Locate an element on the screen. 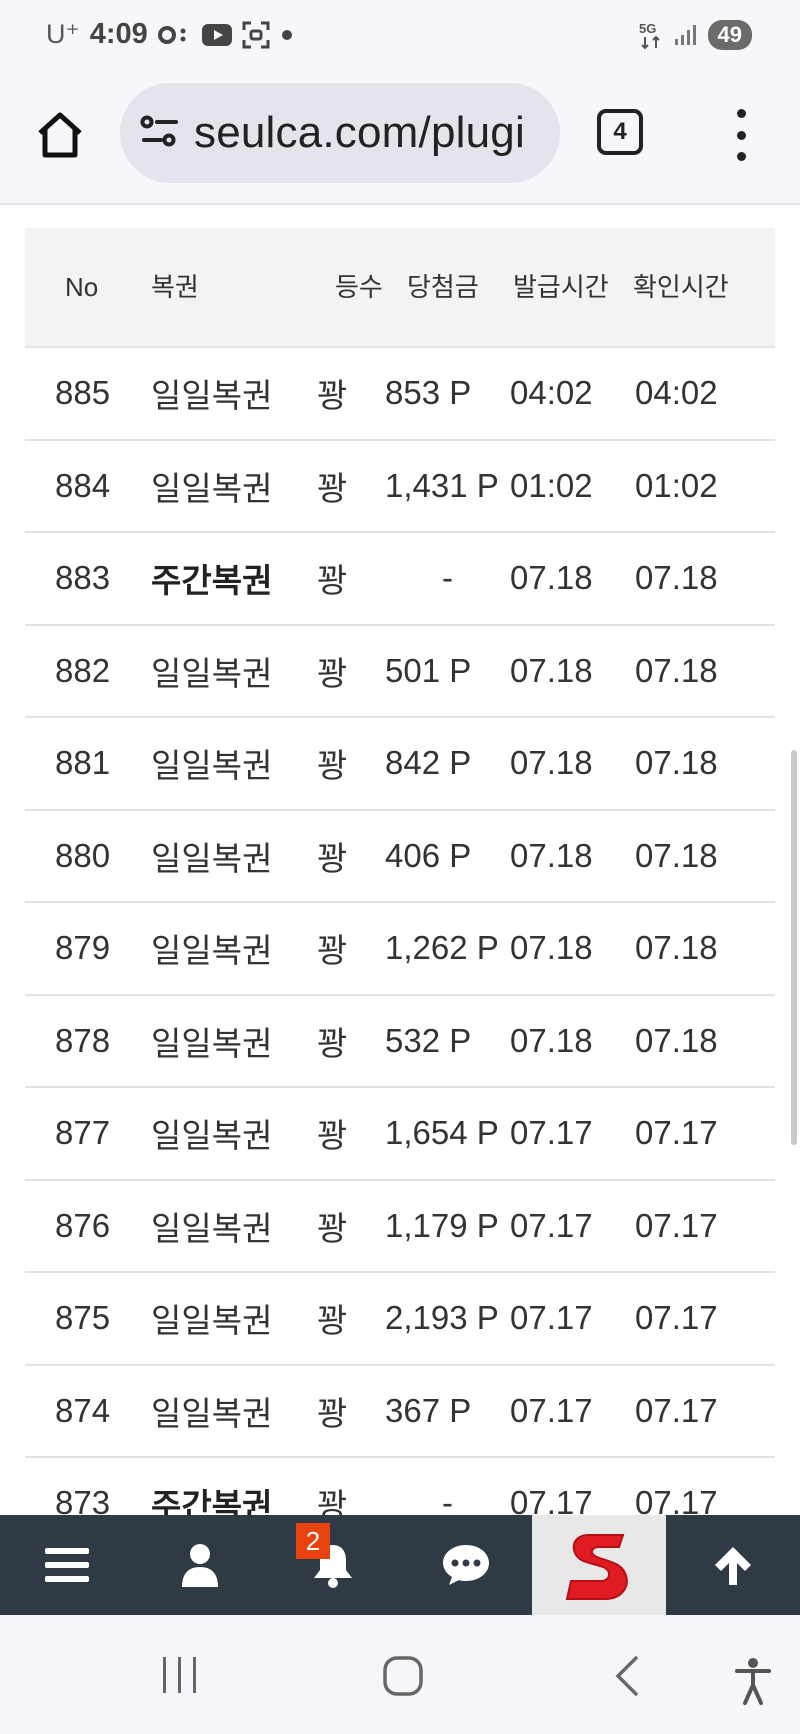 The width and height of the screenshot is (800, 1734). browser-menu-button is located at coordinates (741, 135).